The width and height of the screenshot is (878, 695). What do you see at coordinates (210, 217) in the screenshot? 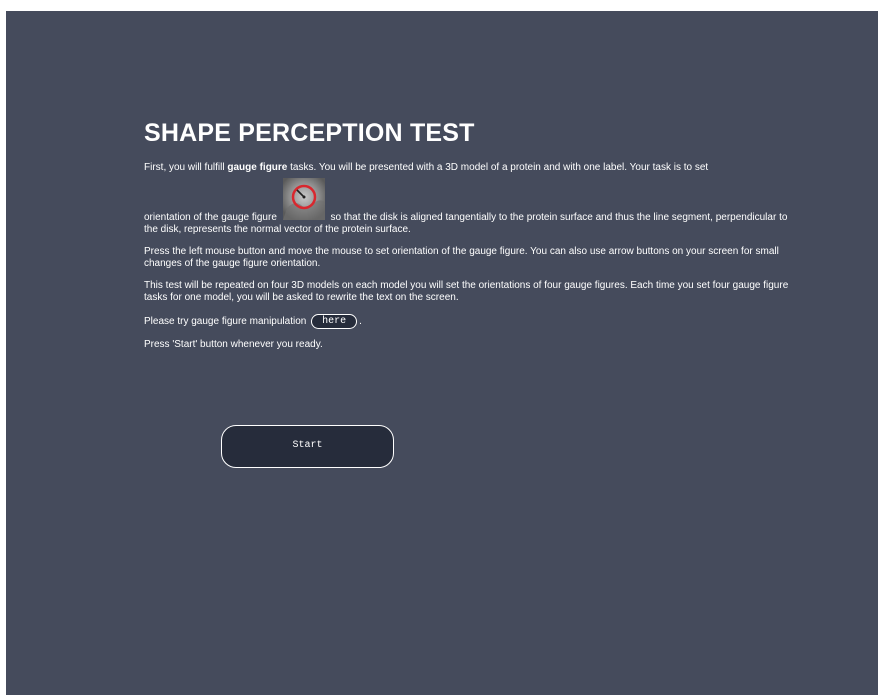
I see `orientation-text: orientation of the gauge figure` at bounding box center [210, 217].